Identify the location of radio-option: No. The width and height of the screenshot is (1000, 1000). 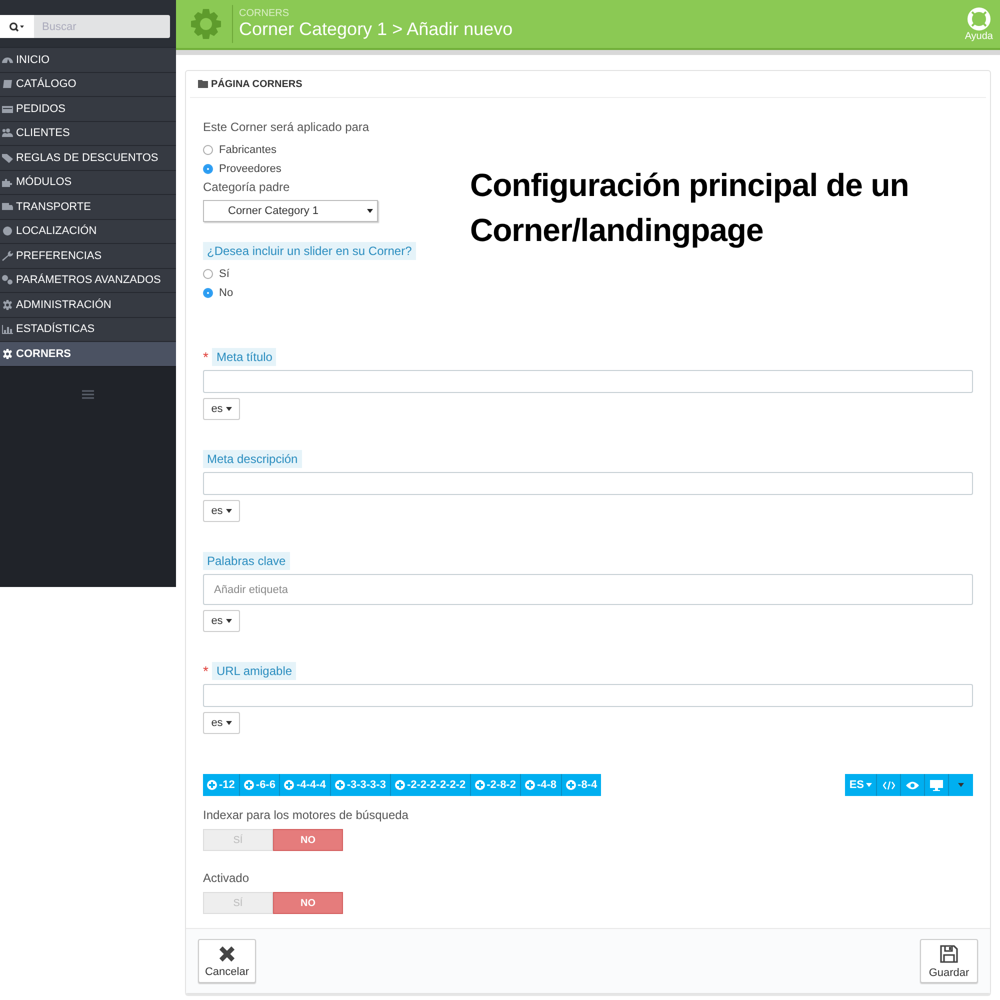
(218, 292).